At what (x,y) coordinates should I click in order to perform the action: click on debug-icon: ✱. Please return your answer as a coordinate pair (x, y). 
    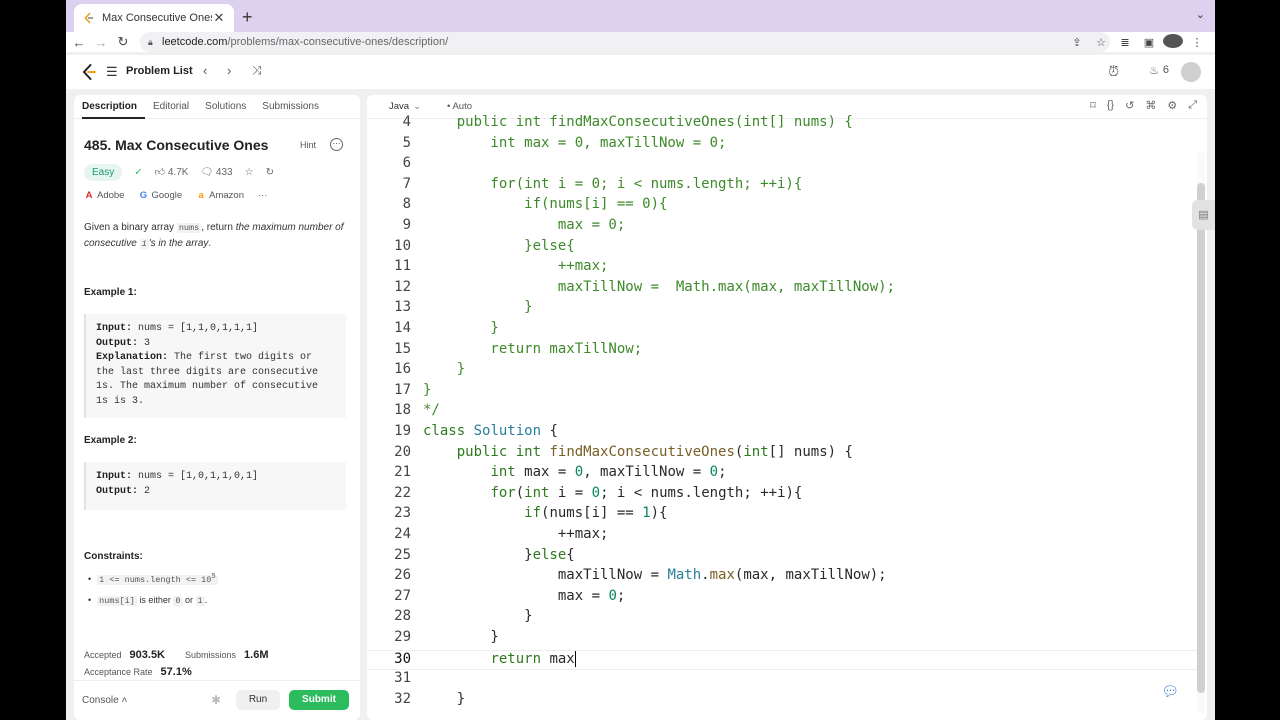
    Looking at the image, I should click on (216, 700).